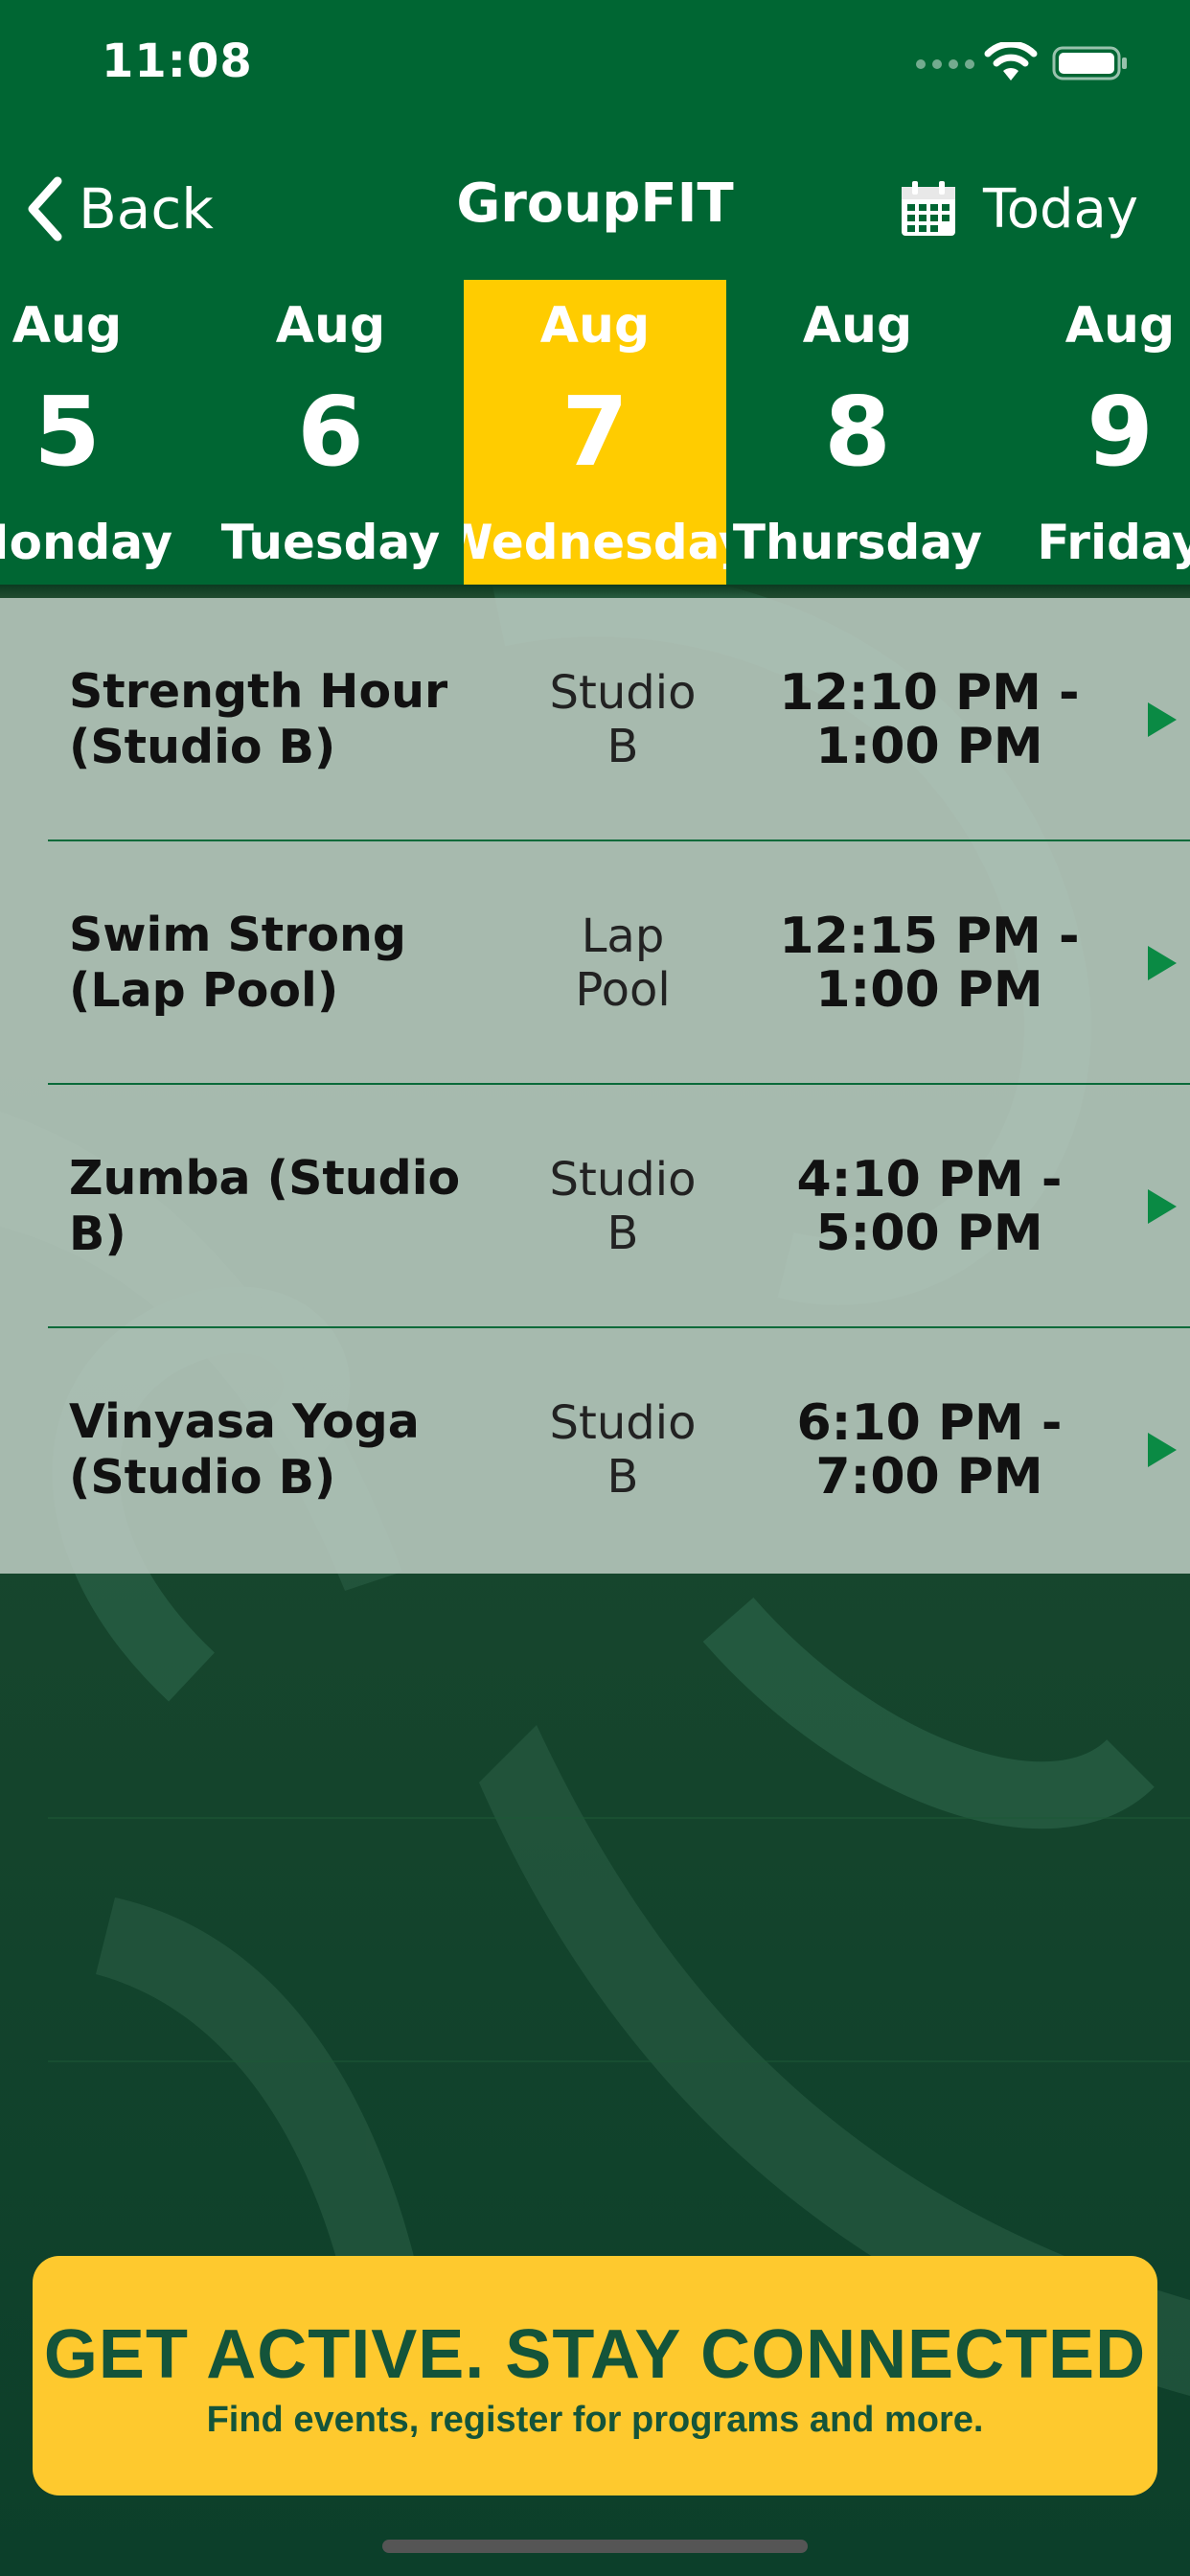  What do you see at coordinates (930, 1423) in the screenshot?
I see `class-time-start: 6:10 PM -` at bounding box center [930, 1423].